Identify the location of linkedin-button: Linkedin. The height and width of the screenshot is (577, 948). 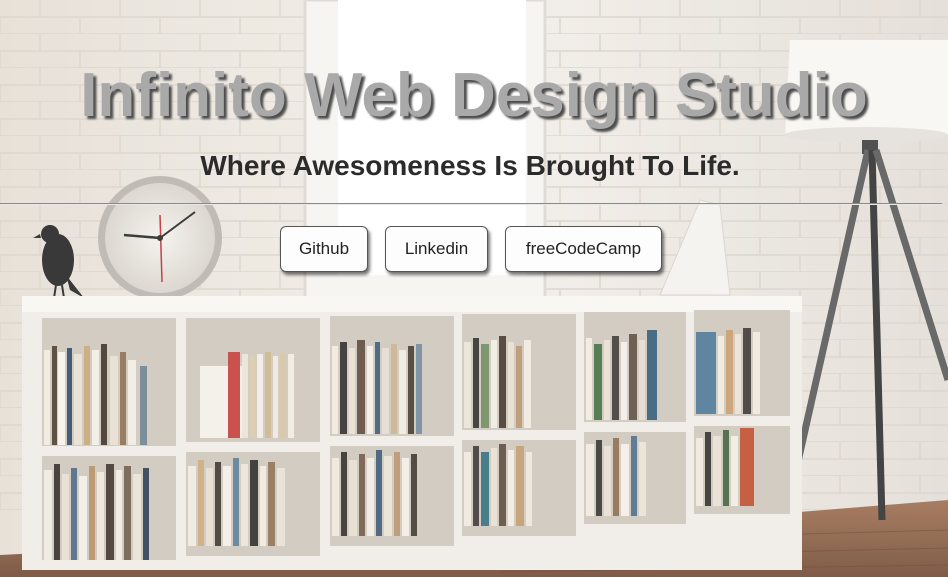
(436, 249).